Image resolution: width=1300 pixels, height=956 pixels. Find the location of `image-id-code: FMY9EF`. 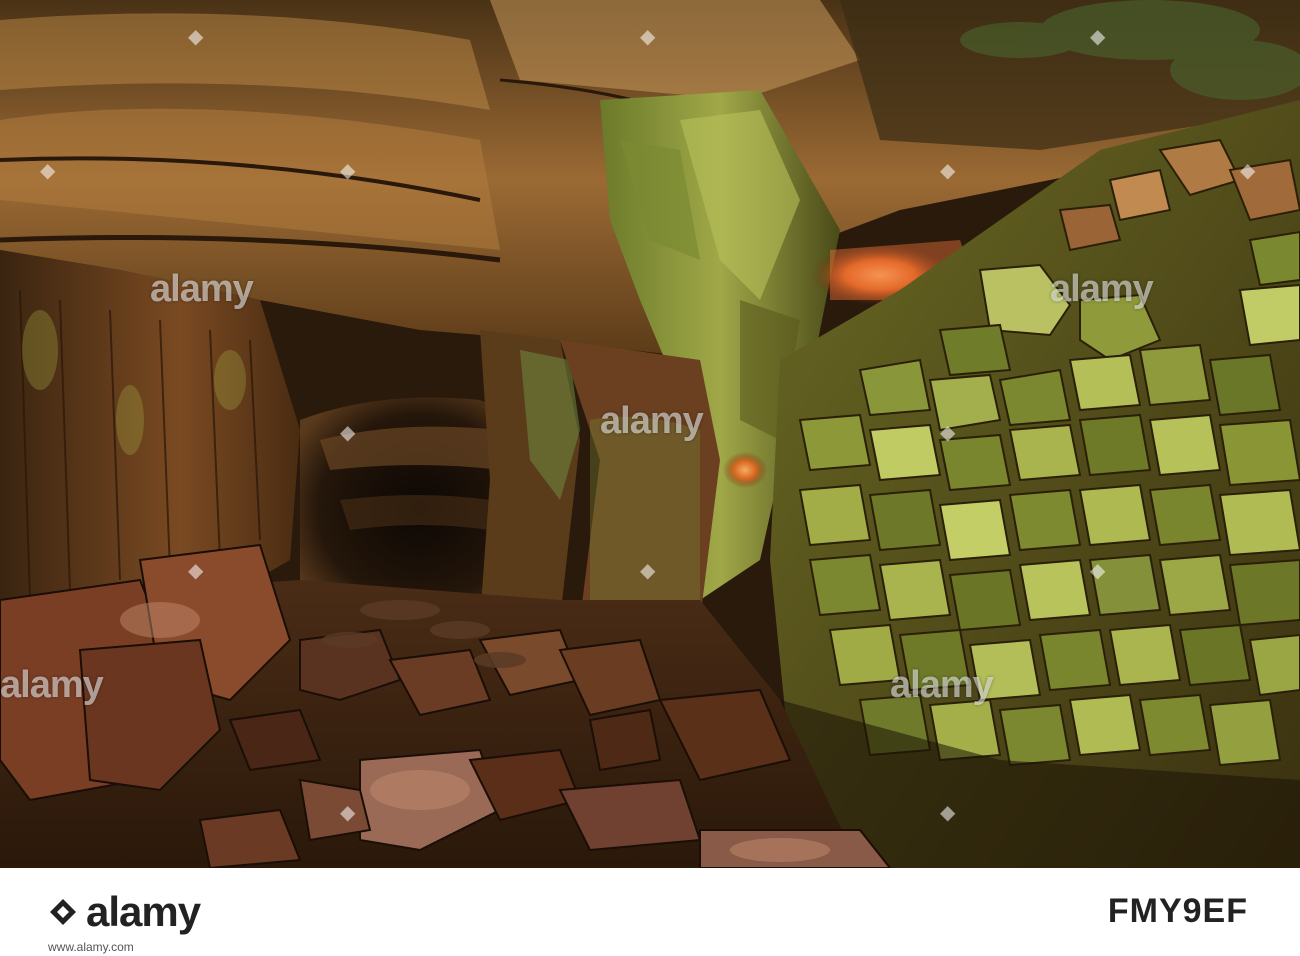

image-id-code: FMY9EF is located at coordinates (1177, 911).